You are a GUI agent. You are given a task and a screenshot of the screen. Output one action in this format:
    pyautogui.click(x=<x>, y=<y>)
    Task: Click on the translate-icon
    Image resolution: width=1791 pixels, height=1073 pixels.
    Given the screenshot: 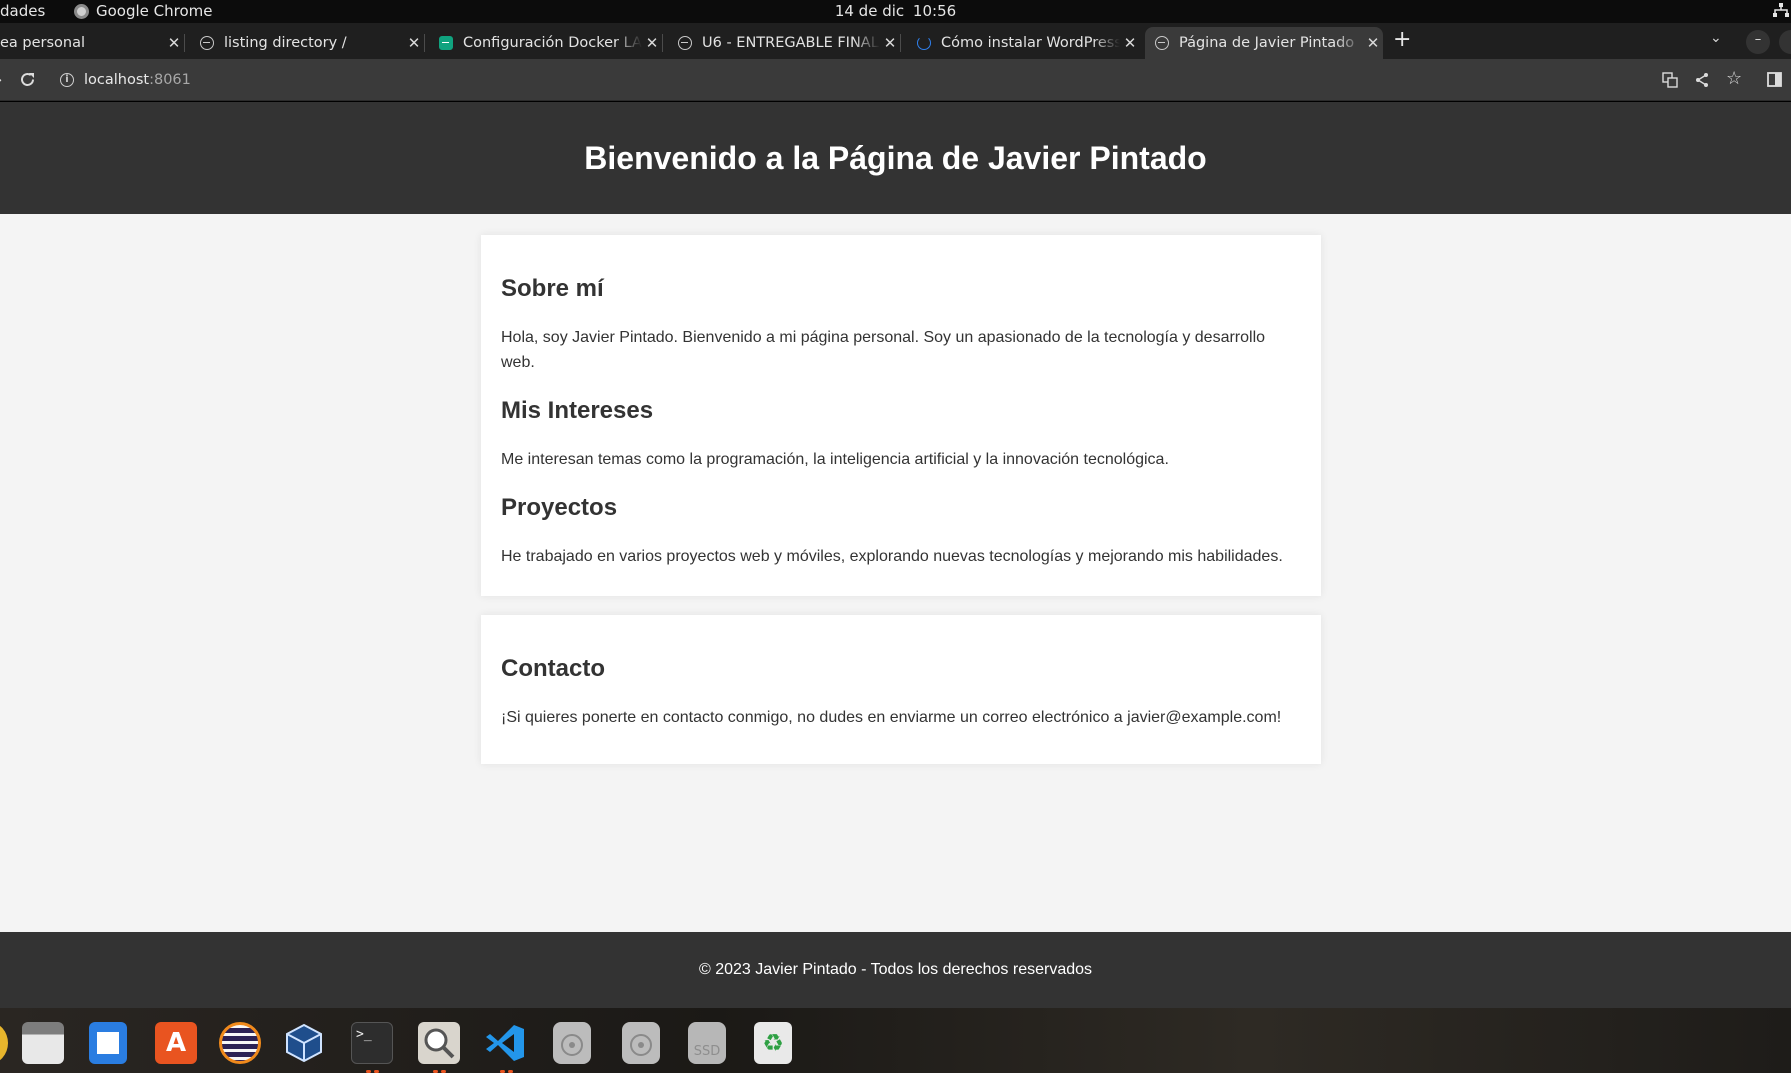 What is the action you would take?
    pyautogui.click(x=1670, y=80)
    